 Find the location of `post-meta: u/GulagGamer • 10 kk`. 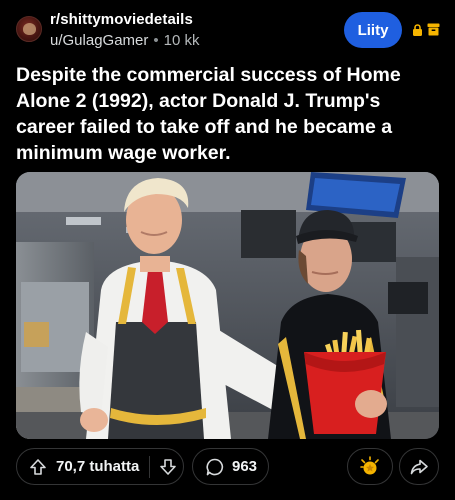

post-meta: u/GulagGamer • 10 kk is located at coordinates (125, 40).